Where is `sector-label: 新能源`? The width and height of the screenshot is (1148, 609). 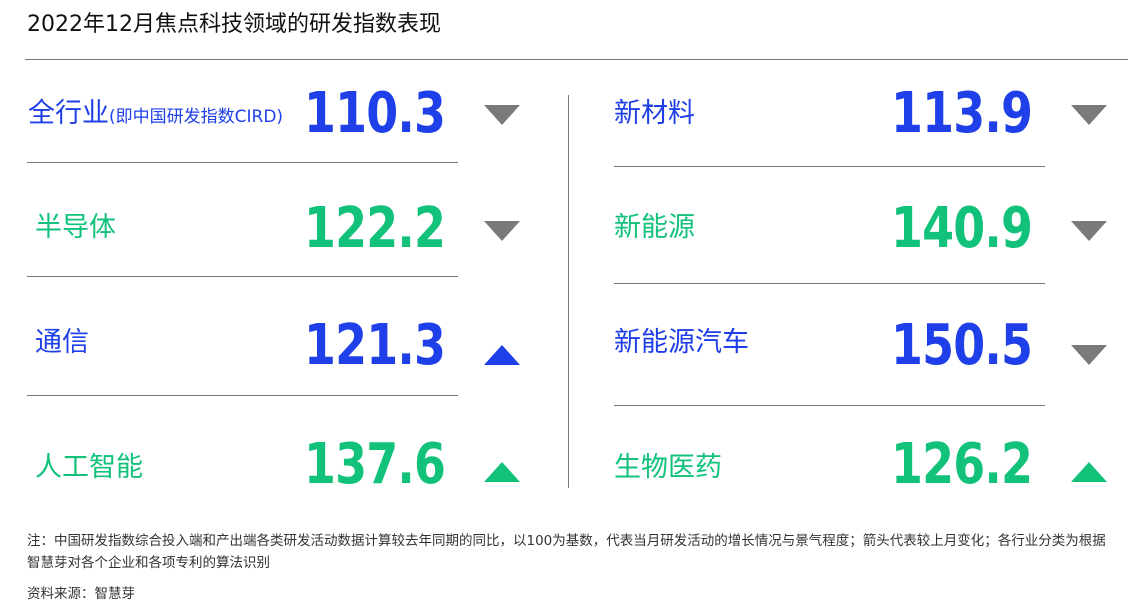
sector-label: 新能源 is located at coordinates (654, 227).